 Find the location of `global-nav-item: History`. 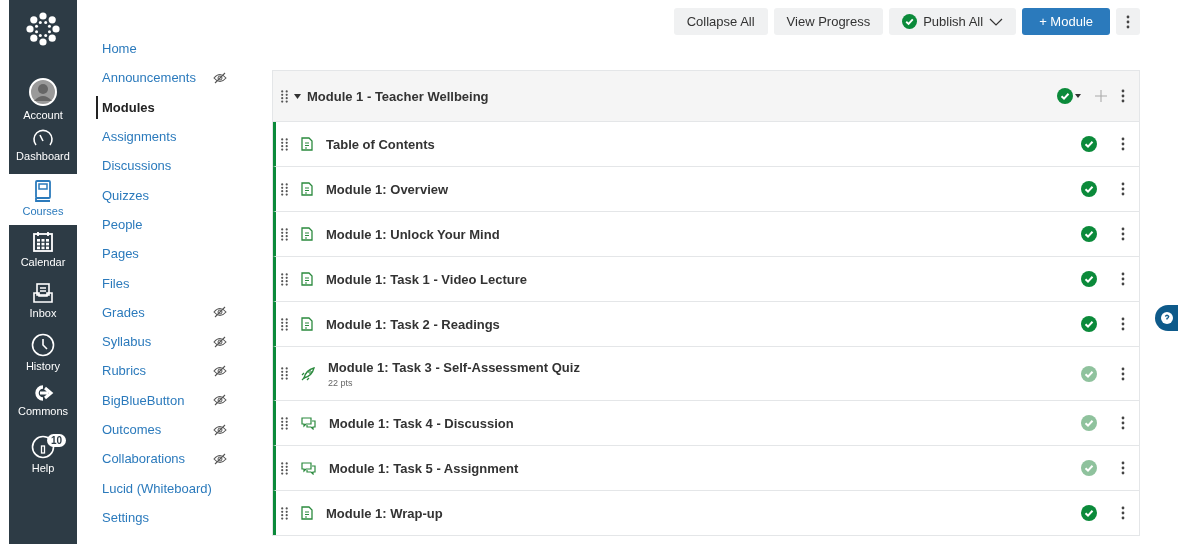

global-nav-item: History is located at coordinates (43, 352).